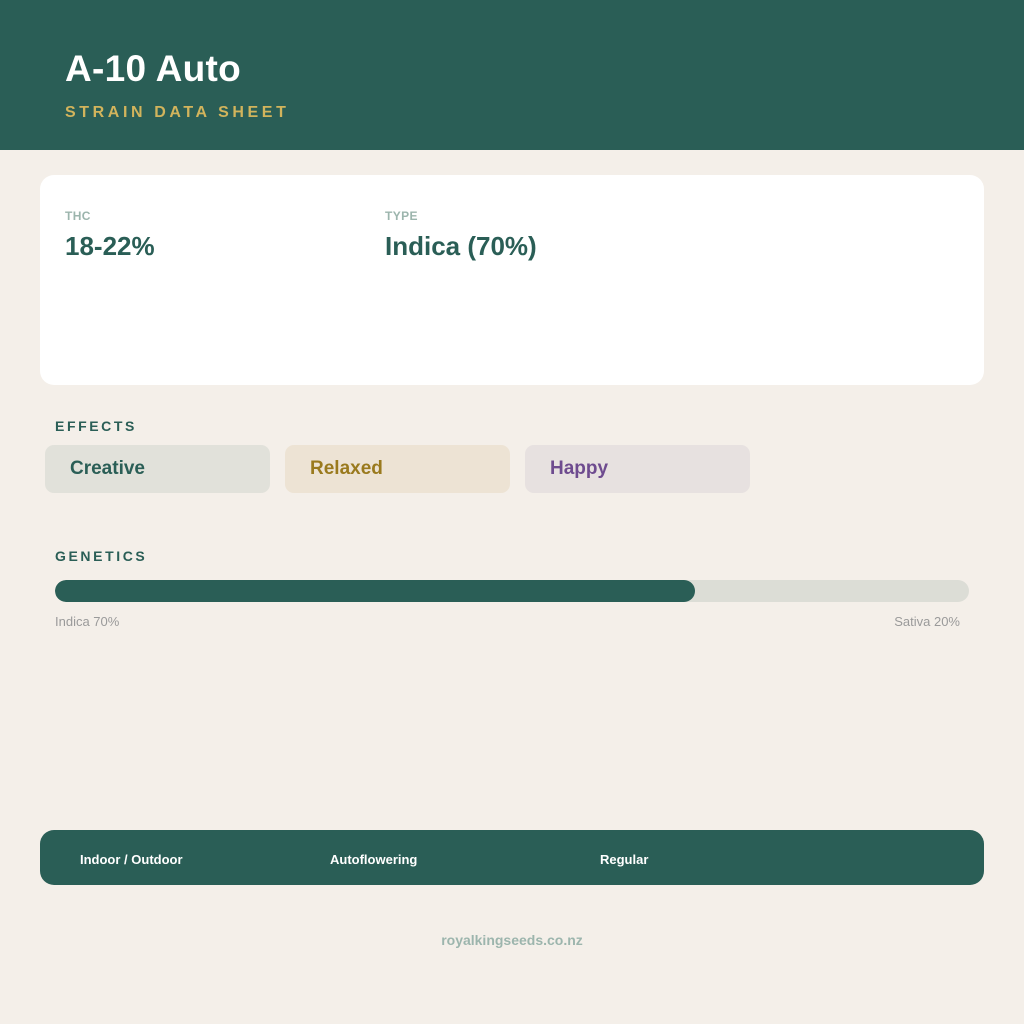 This screenshot has height=1024, width=1024. Describe the element at coordinates (110, 246) in the screenshot. I see `thc-value: 18-22%` at that location.